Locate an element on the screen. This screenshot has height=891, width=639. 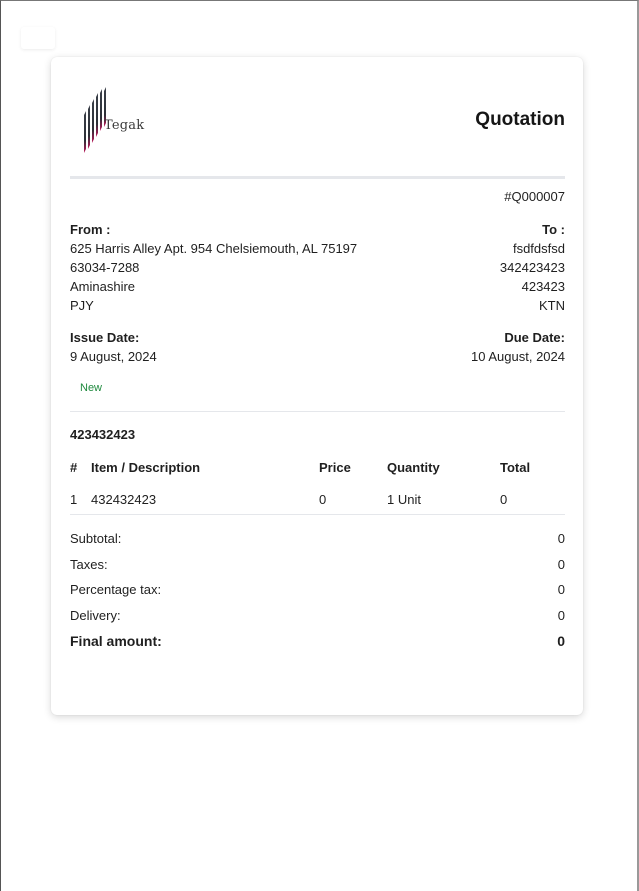
document-title: Quotation is located at coordinates (520, 119).